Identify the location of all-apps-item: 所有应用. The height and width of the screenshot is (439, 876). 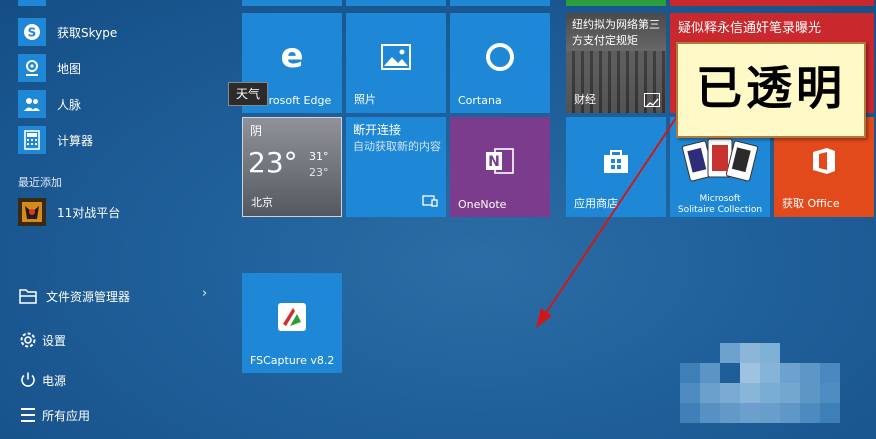
(116, 415).